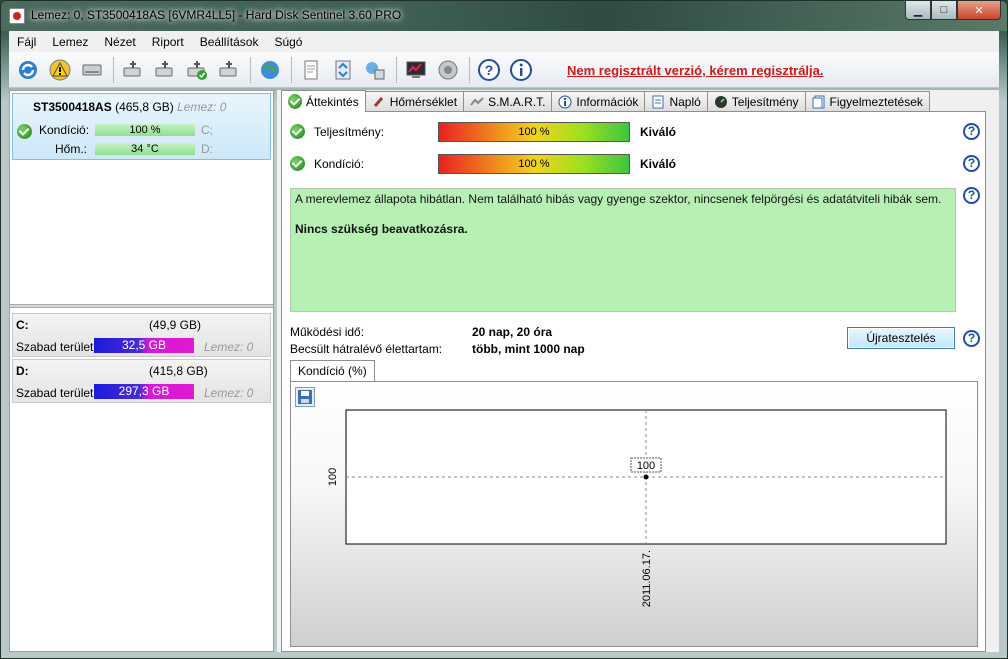  Describe the element at coordinates (477, 102) in the screenshot. I see `smart-icon` at that location.